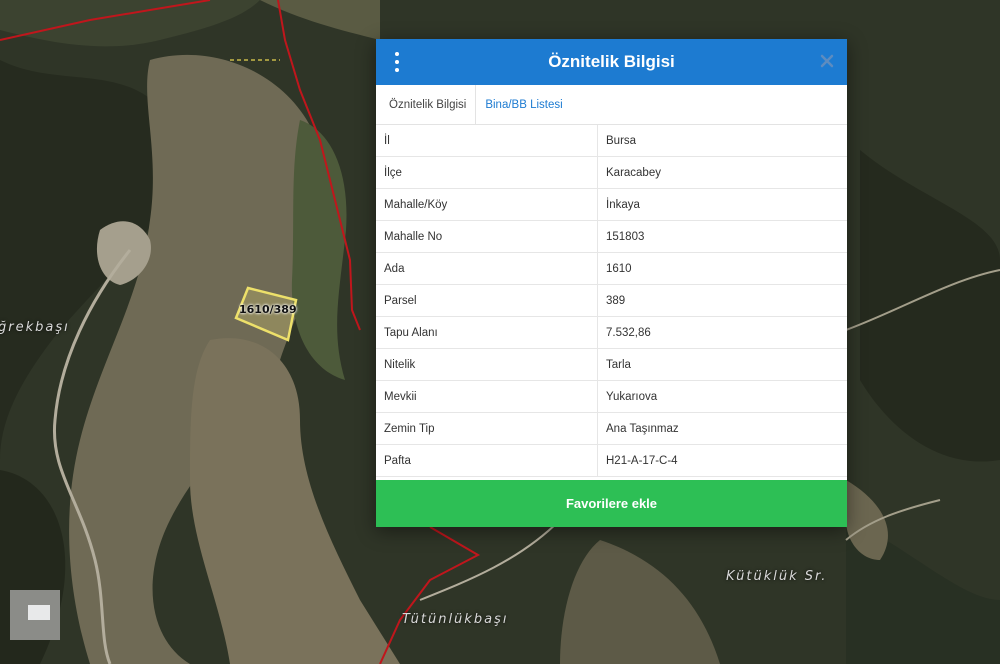 Image resolution: width=1000 pixels, height=664 pixels. I want to click on attribute-value: 151803, so click(722, 236).